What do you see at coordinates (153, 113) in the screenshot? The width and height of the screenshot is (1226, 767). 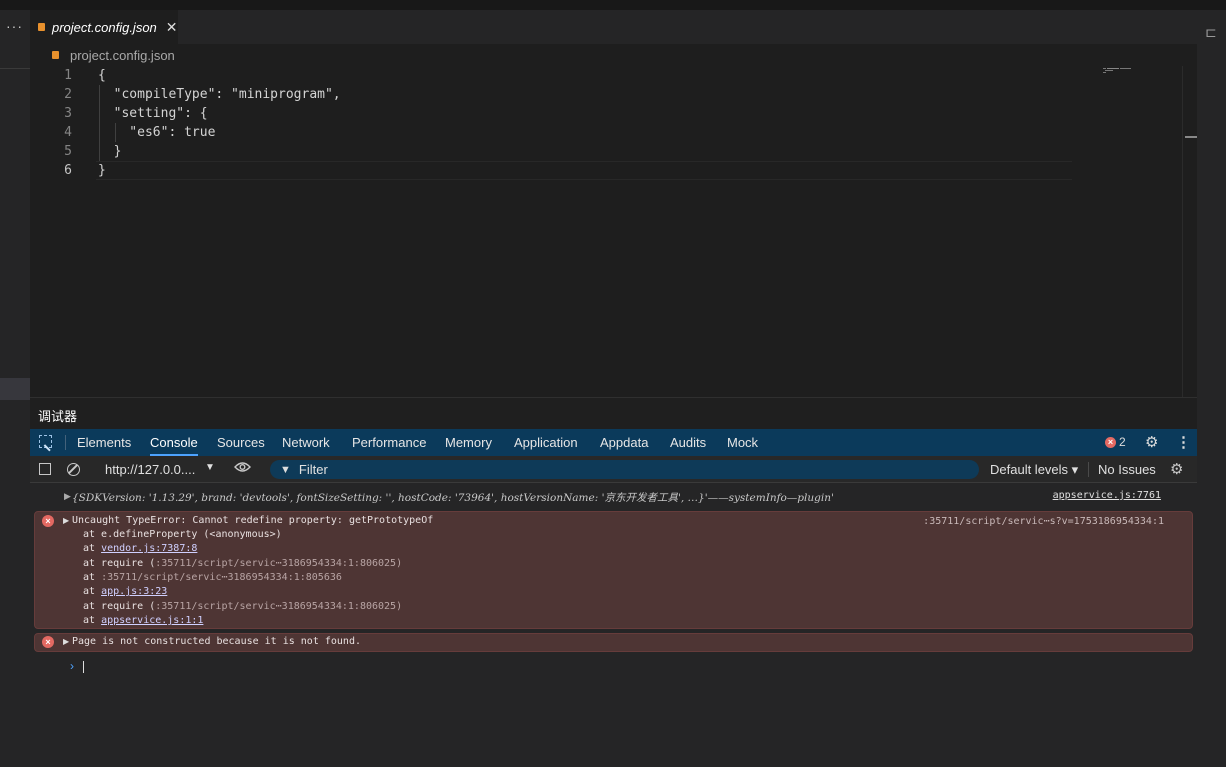 I see `line-text: "setting": {` at bounding box center [153, 113].